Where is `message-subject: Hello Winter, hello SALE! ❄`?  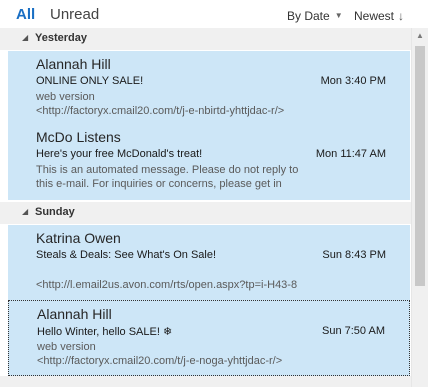
message-subject: Hello Winter, hello SALE! ❄ is located at coordinates (105, 332).